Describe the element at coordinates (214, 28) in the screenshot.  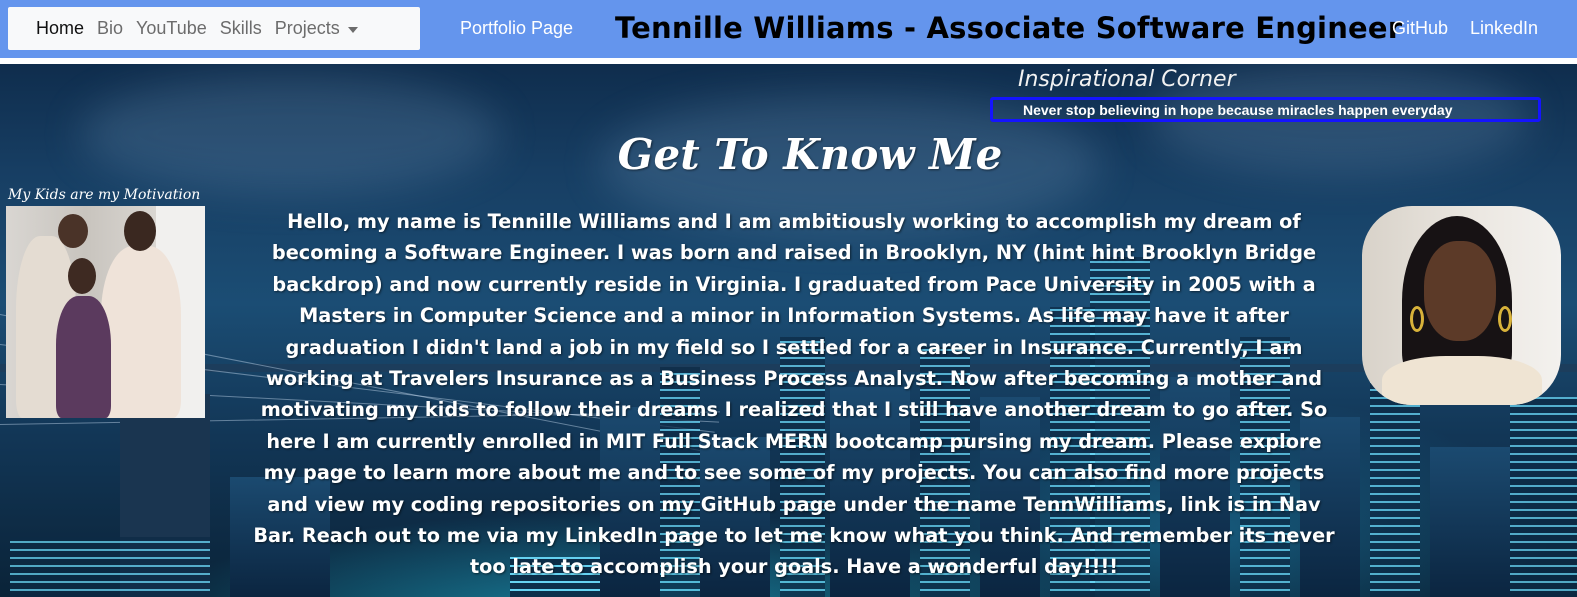
I see `nav-menu: Home Bio YouTube Skills Projects` at that location.